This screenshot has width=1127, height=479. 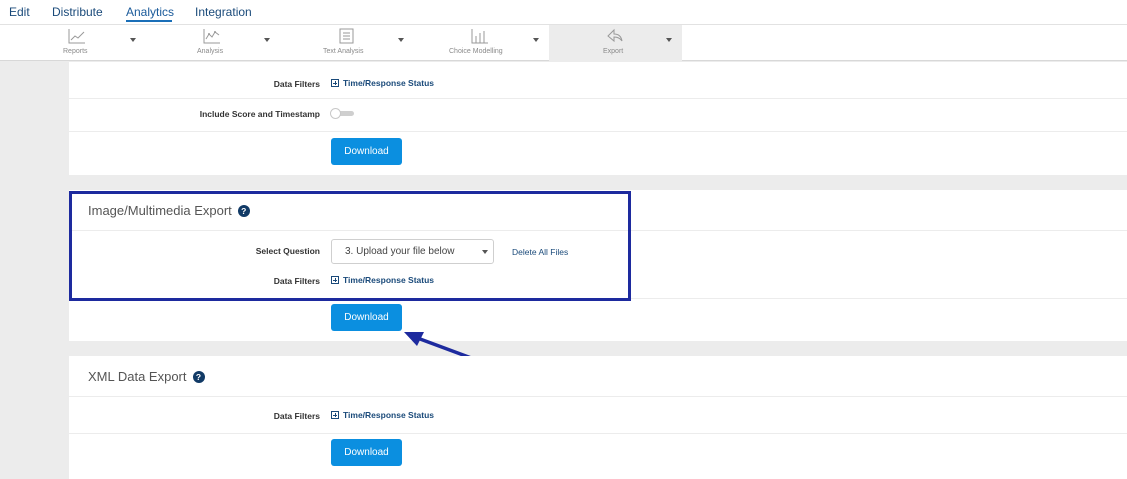 What do you see at coordinates (150, 12) in the screenshot?
I see `nav-analytics: Analytics` at bounding box center [150, 12].